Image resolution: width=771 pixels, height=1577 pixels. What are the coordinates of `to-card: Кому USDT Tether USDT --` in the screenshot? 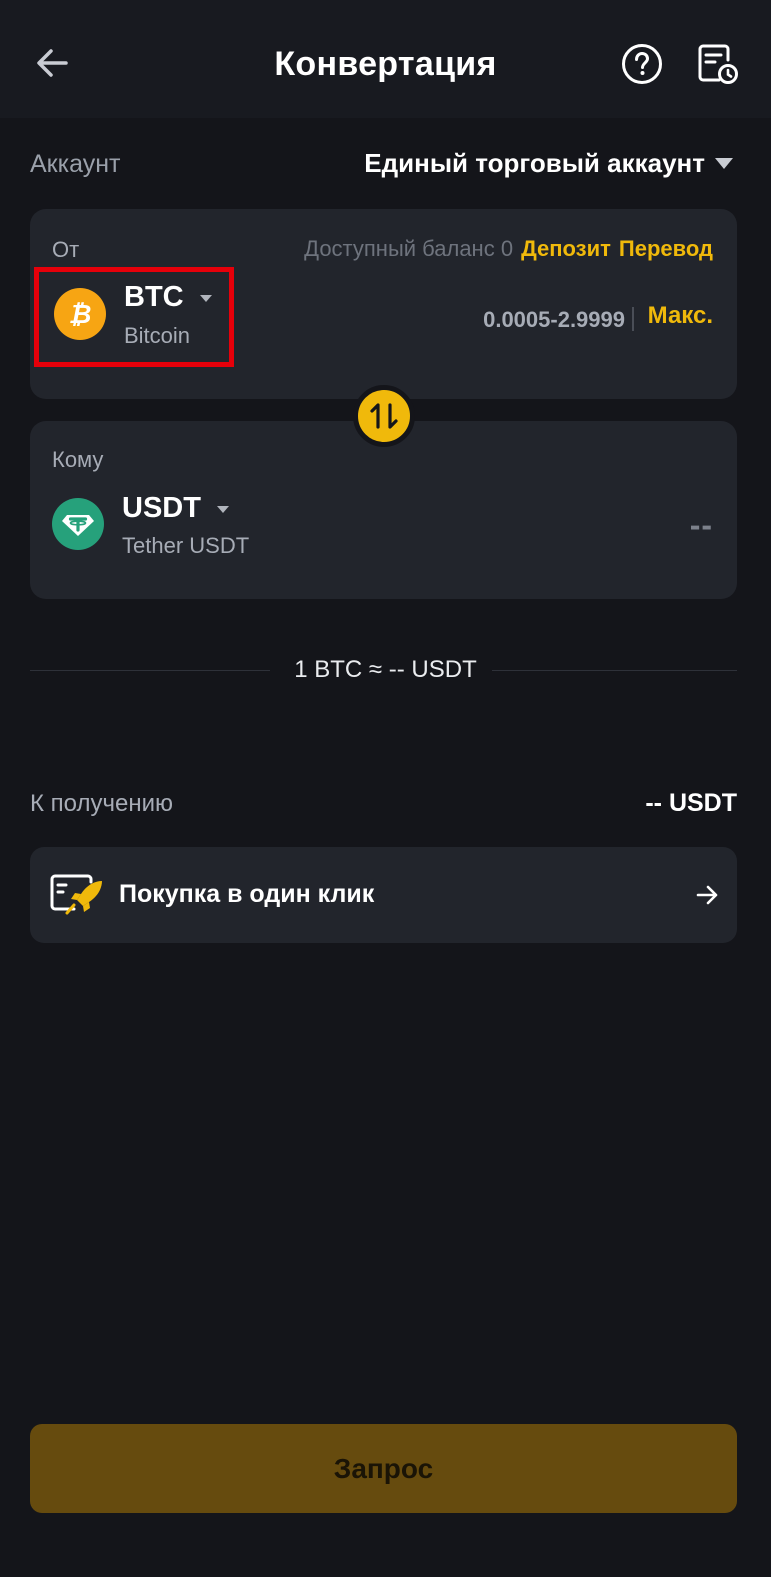 It's located at (383, 510).